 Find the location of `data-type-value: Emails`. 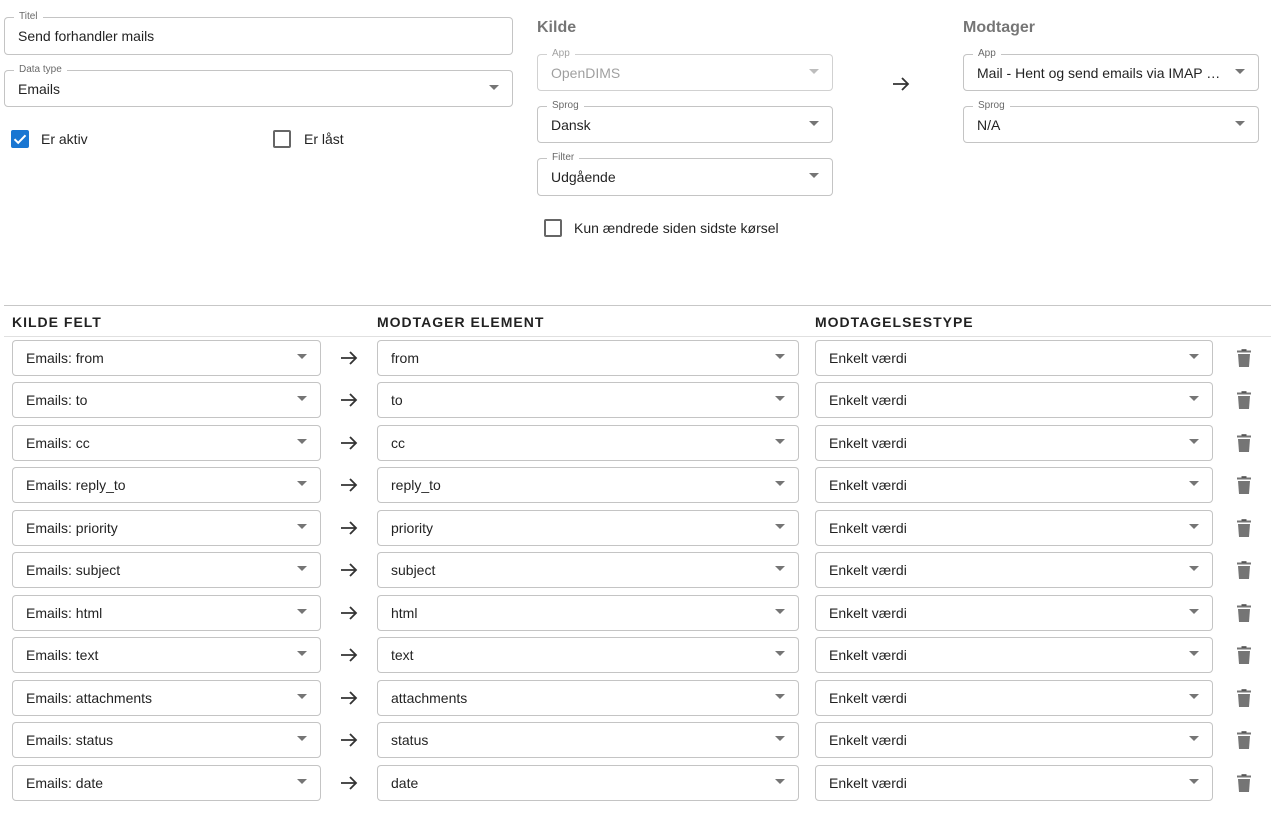

data-type-value: Emails is located at coordinates (39, 88).